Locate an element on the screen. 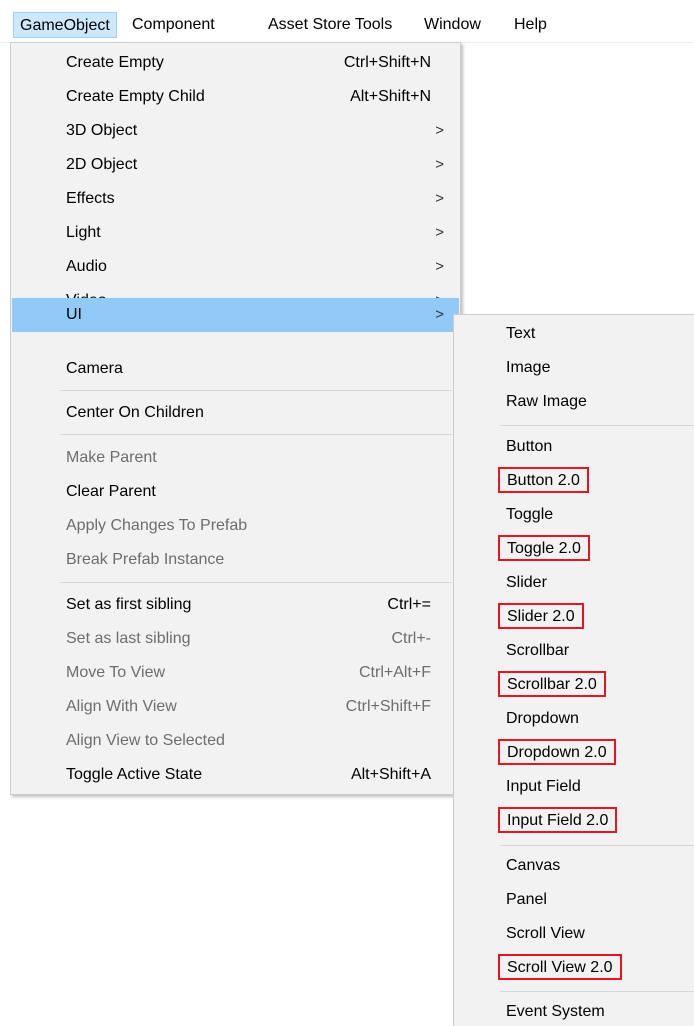 The image size is (694, 1026). menu-item-label: Raw Image is located at coordinates (546, 401).